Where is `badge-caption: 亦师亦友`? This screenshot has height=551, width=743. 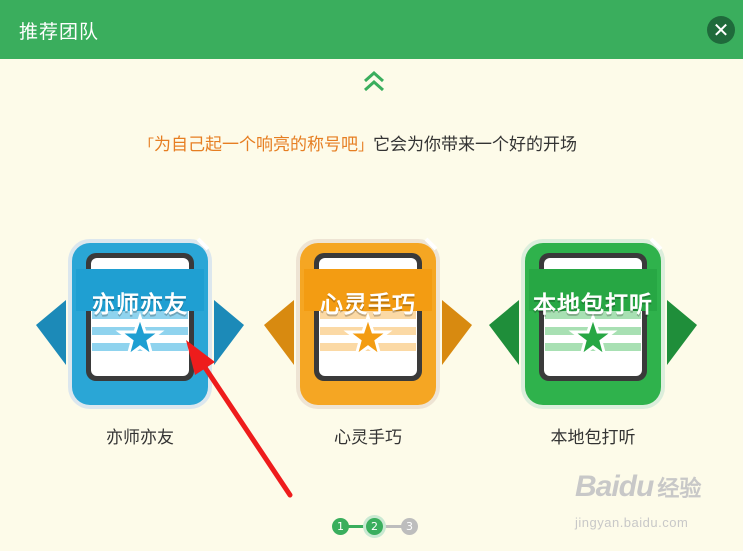
badge-caption: 亦师亦友 is located at coordinates (140, 438).